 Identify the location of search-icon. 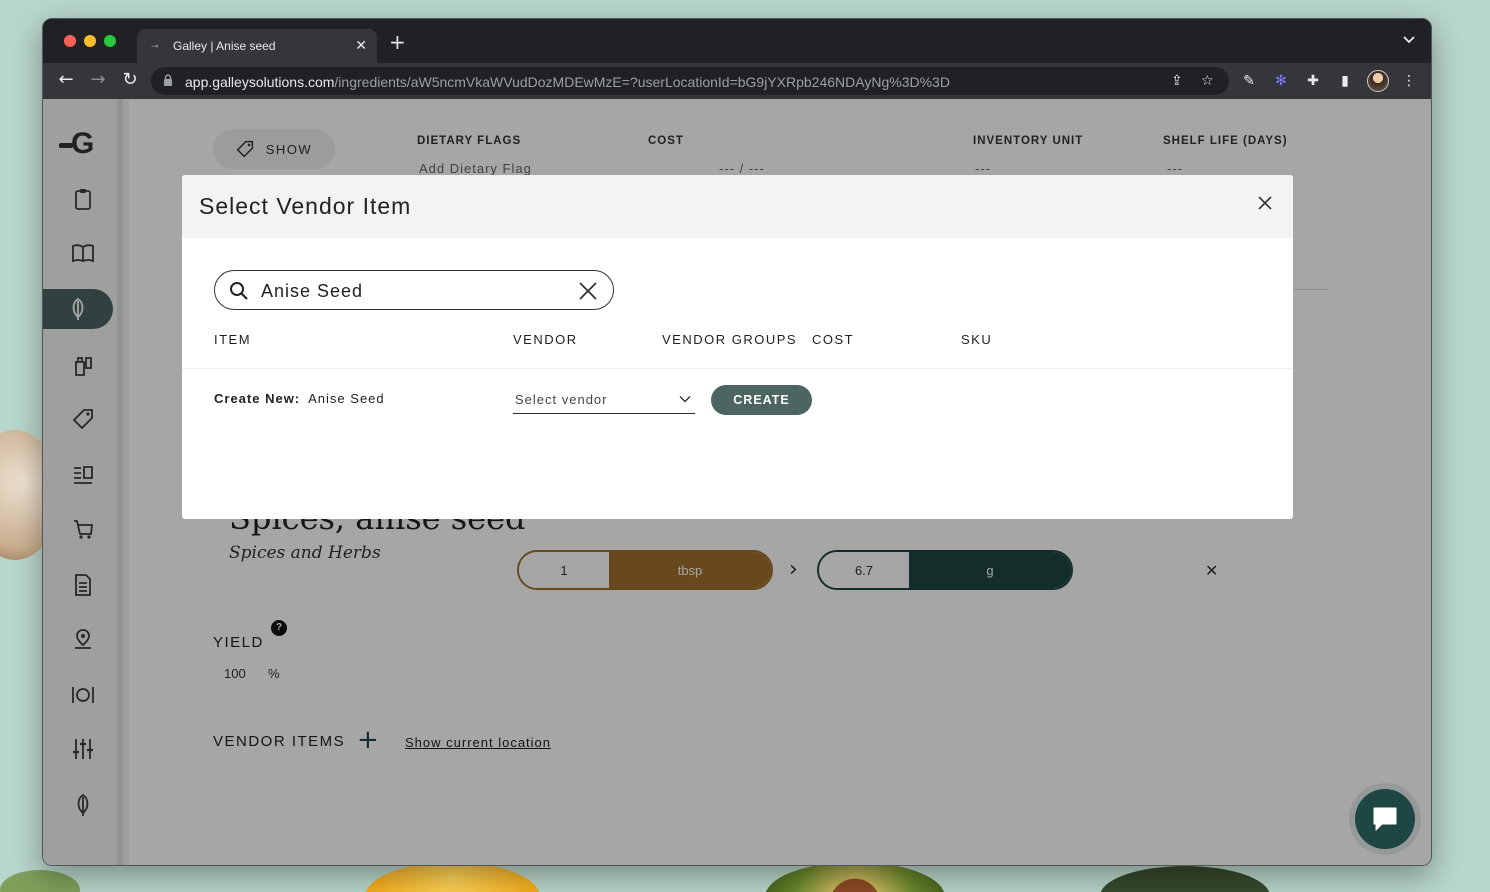
(239, 291).